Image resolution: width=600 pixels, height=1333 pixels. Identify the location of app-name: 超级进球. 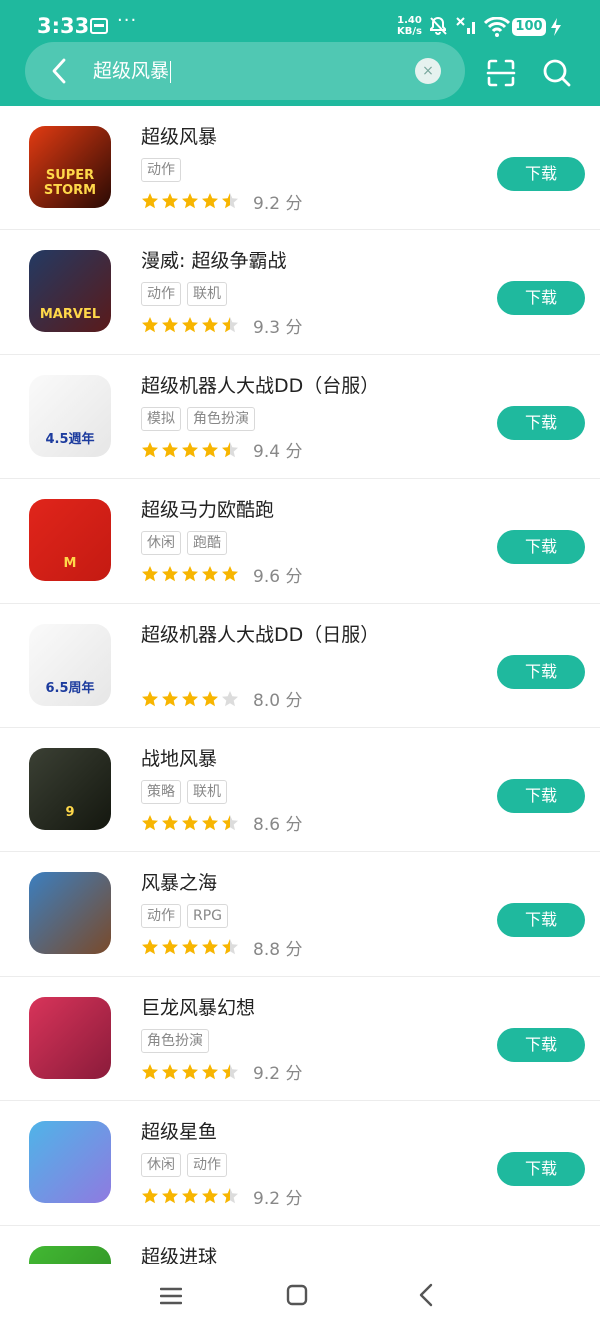
(179, 1253).